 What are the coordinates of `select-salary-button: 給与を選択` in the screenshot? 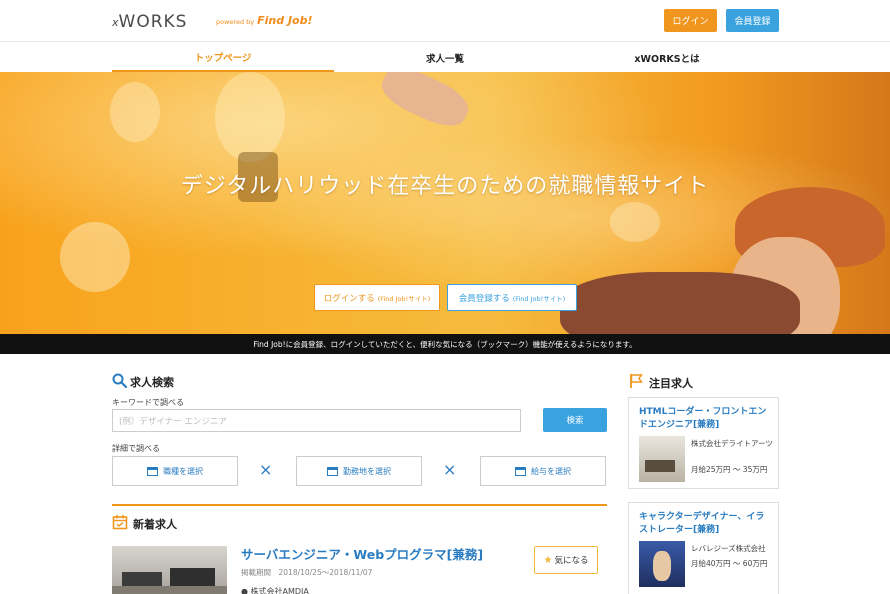 It's located at (543, 471).